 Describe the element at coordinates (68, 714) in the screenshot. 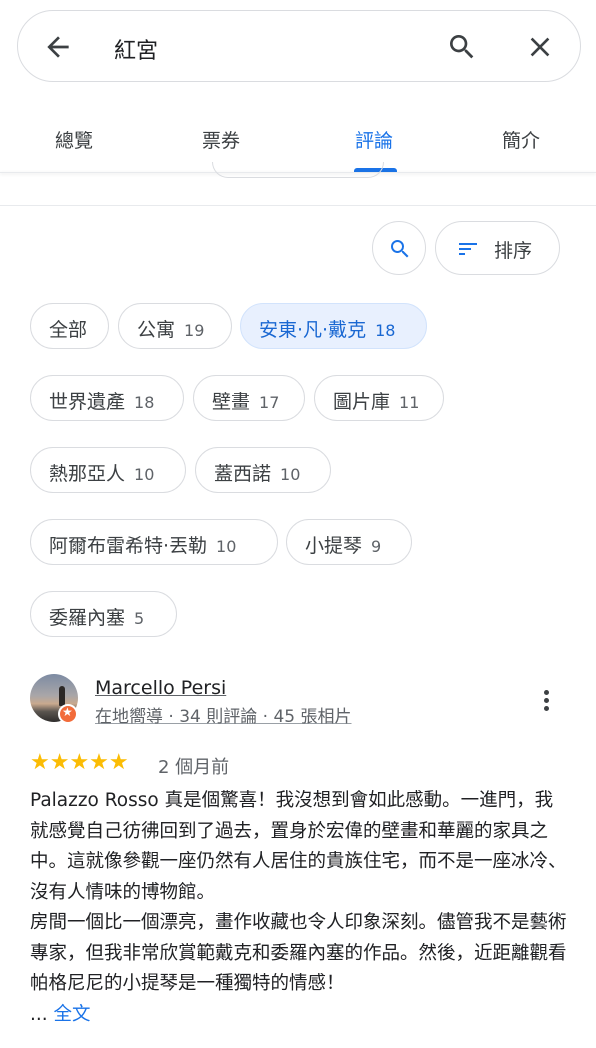

I see `local-guide-star-icon: ★` at that location.